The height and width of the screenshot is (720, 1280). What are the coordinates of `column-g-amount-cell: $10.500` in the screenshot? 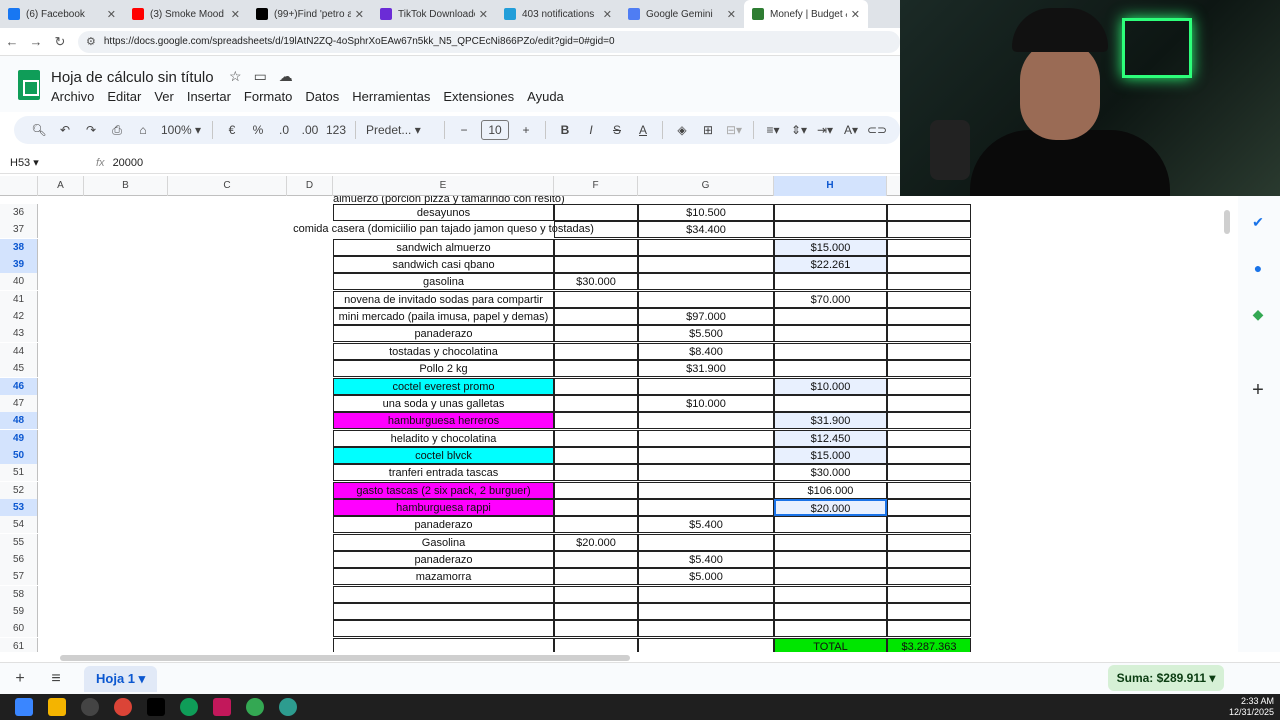 It's located at (706, 212).